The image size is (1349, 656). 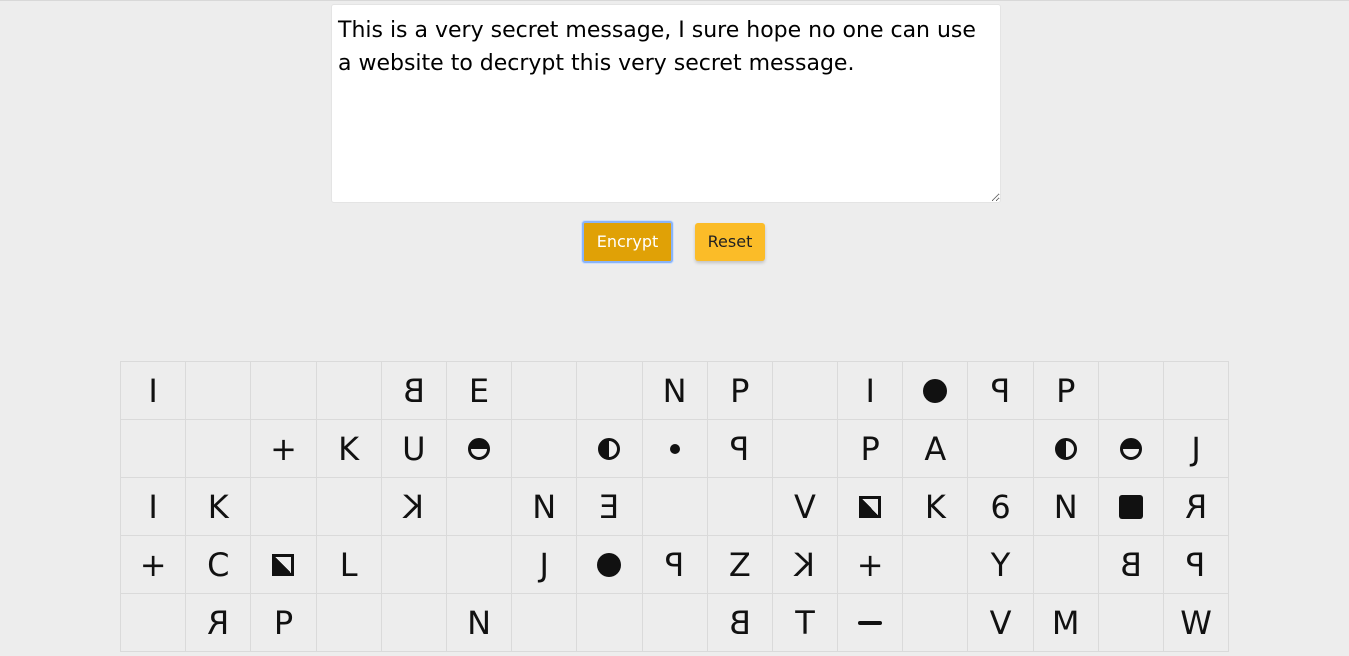 What do you see at coordinates (349, 565) in the screenshot?
I see `cipher-cell: L` at bounding box center [349, 565].